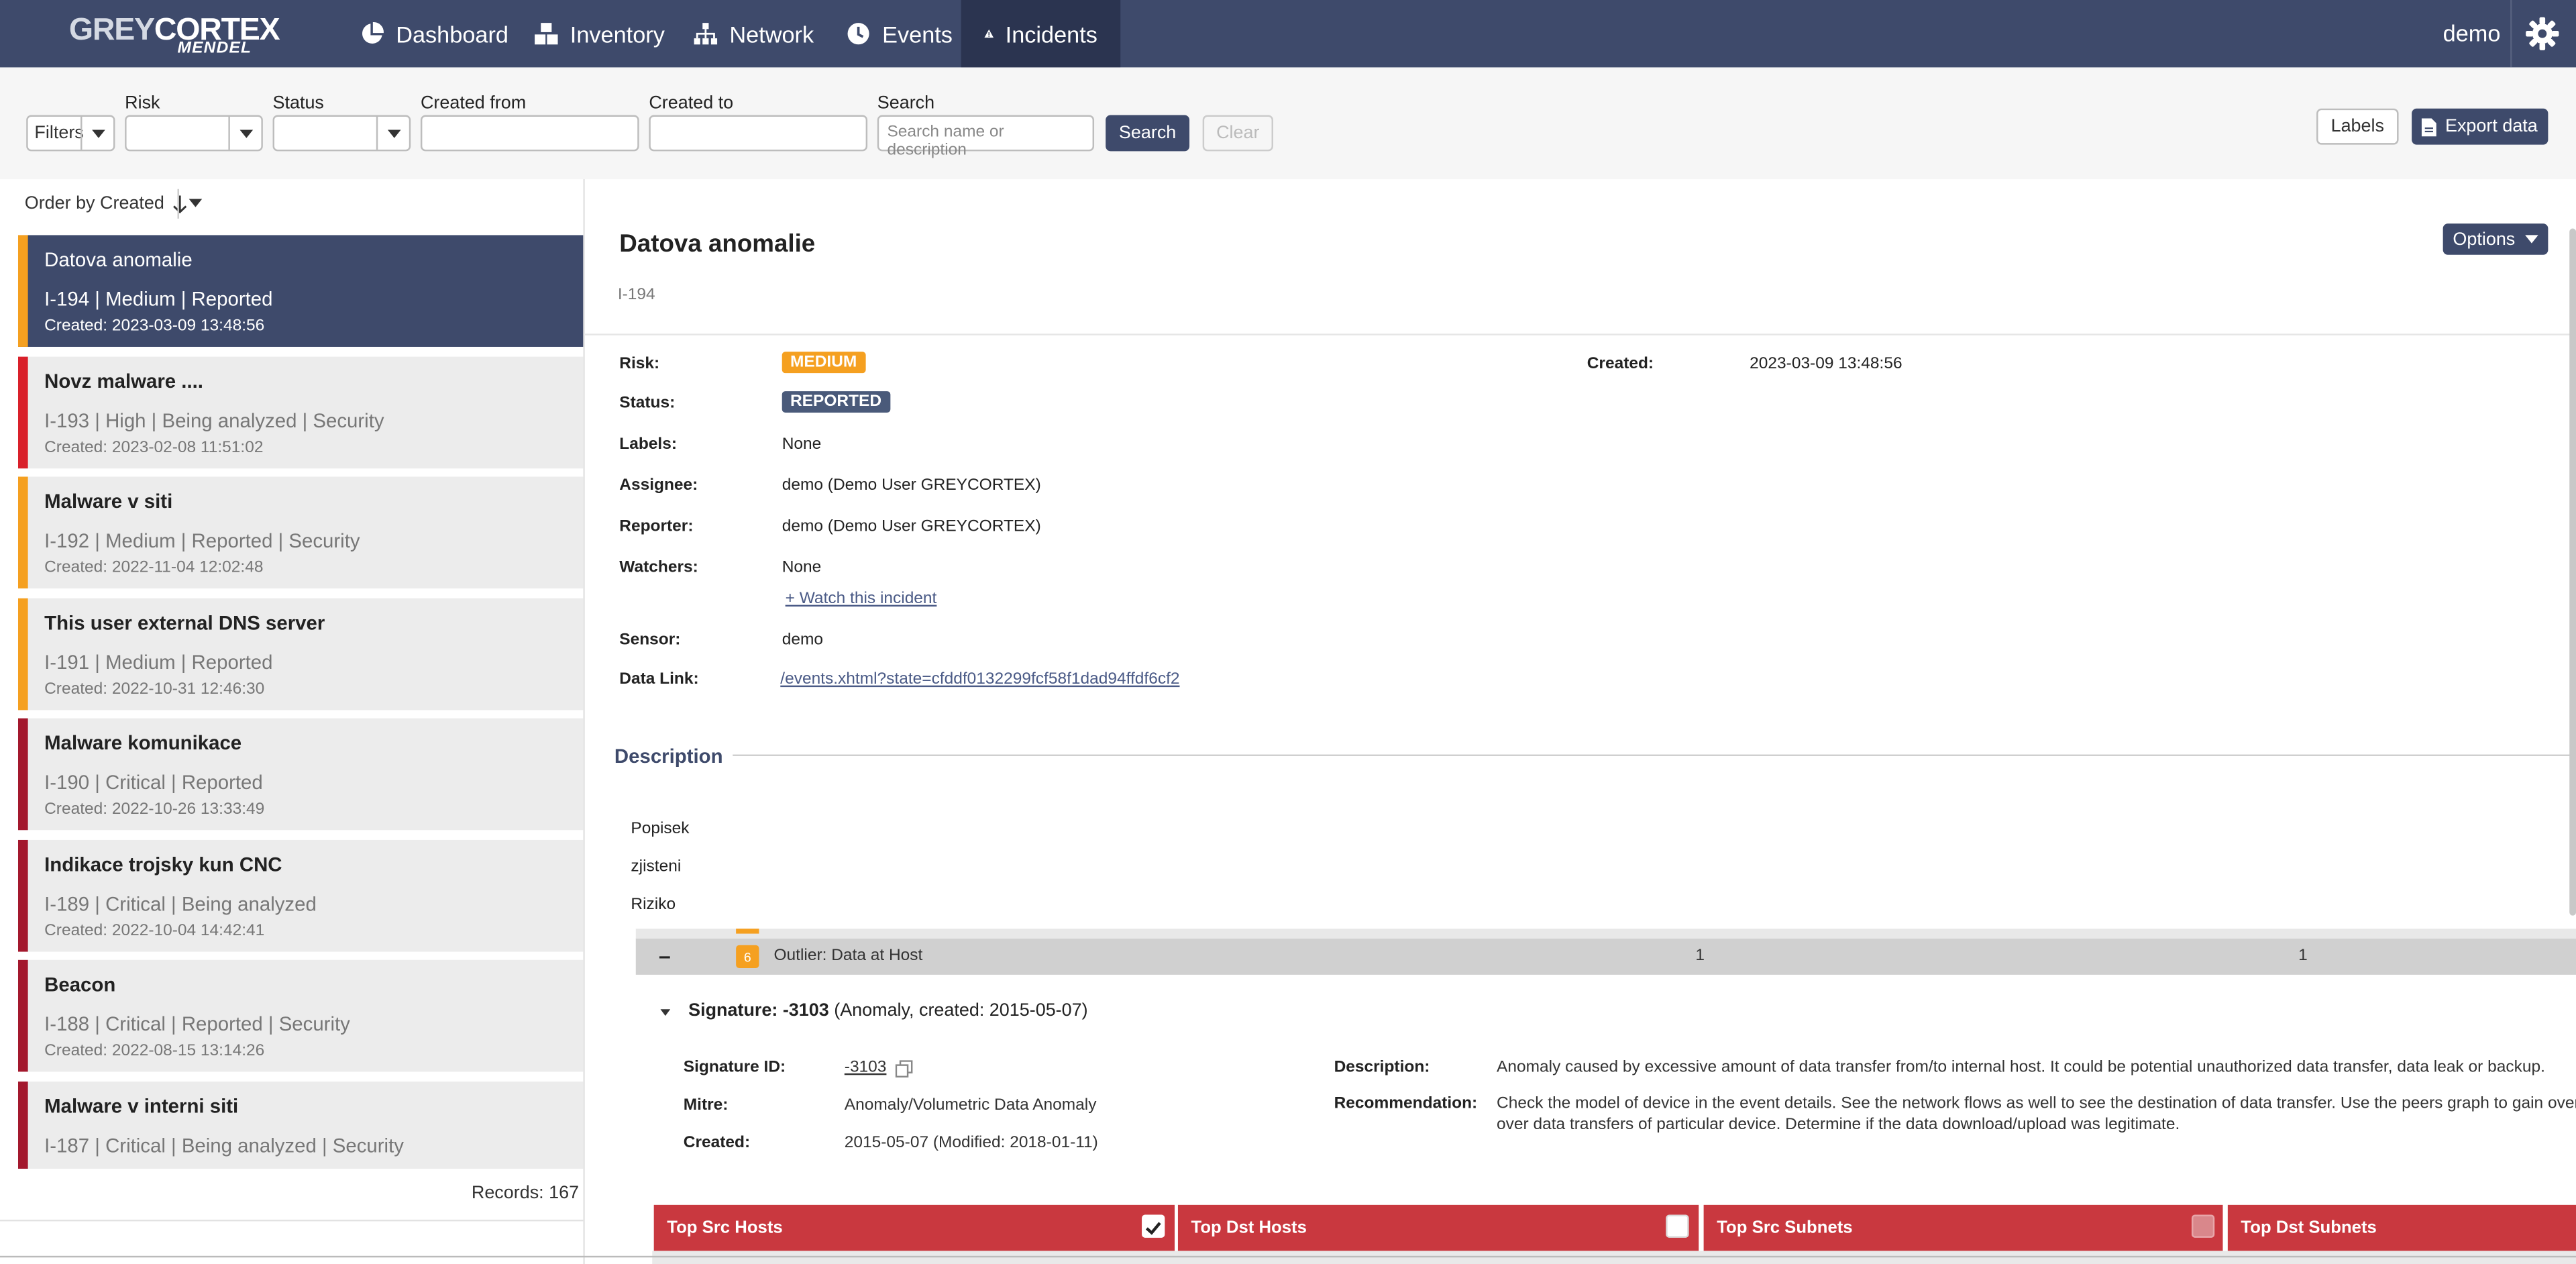 This screenshot has height=1264, width=2576. I want to click on scrollbar, so click(2572, 572).